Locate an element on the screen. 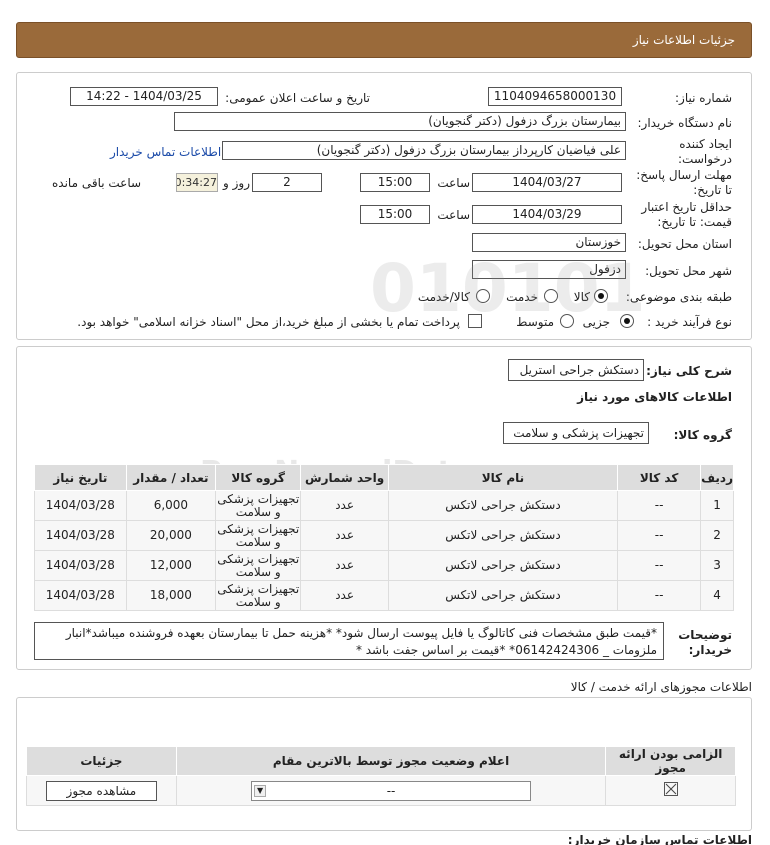 The width and height of the screenshot is (770, 845). announce-label: تاریخ و ساعت اعلان عمومی: is located at coordinates (297, 98).